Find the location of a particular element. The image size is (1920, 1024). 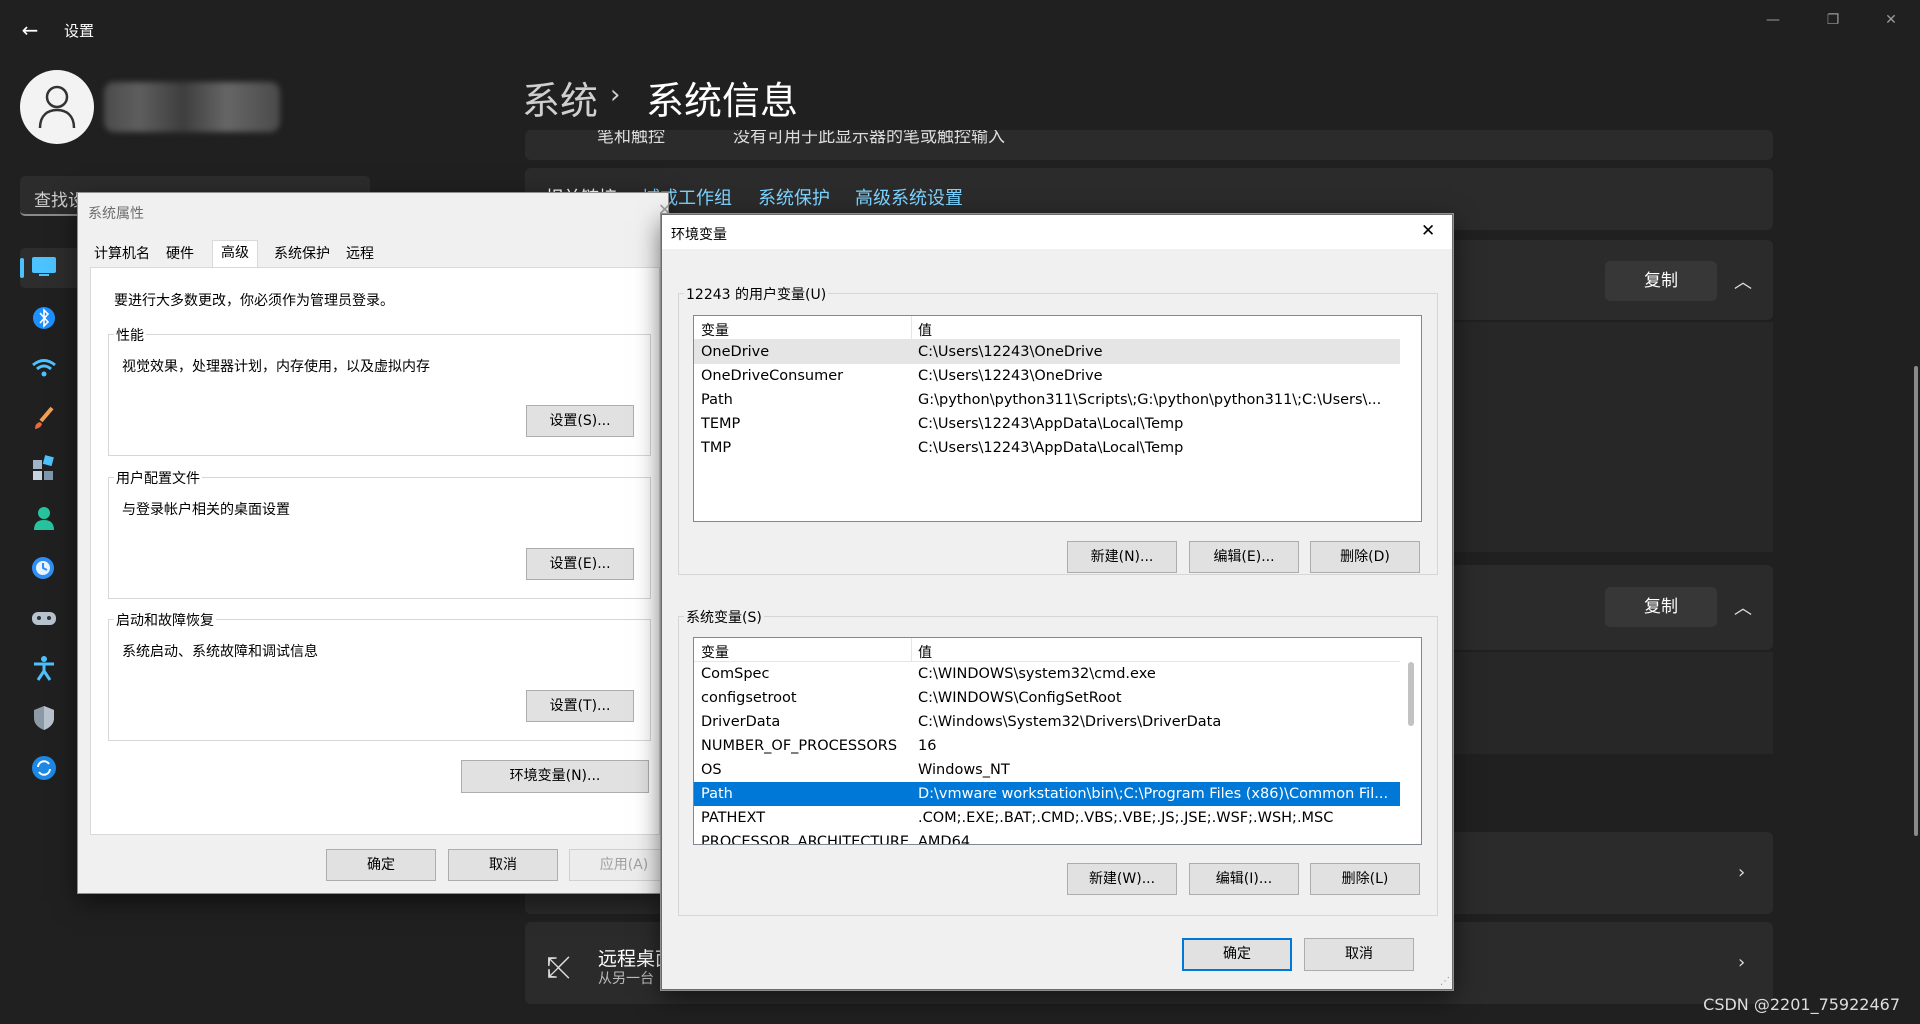

watermark: CSDN @2201_75922467 is located at coordinates (1801, 1004).